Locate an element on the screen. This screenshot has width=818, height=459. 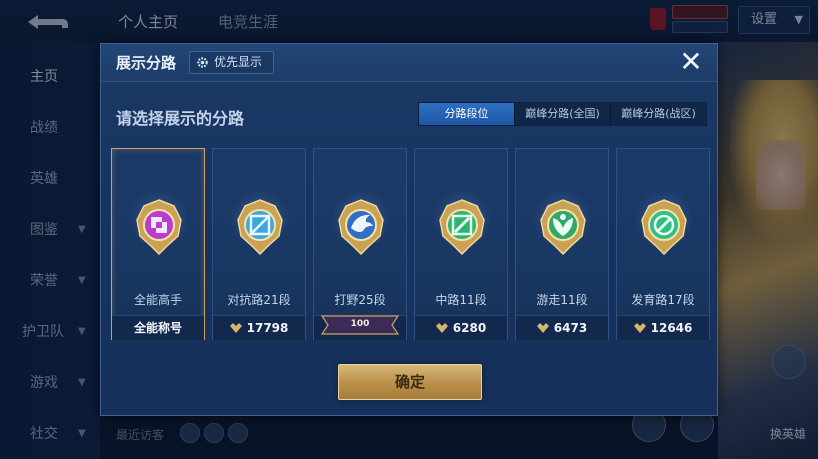
lane-card-mid: 中路11段 6280 is located at coordinates (461, 244).